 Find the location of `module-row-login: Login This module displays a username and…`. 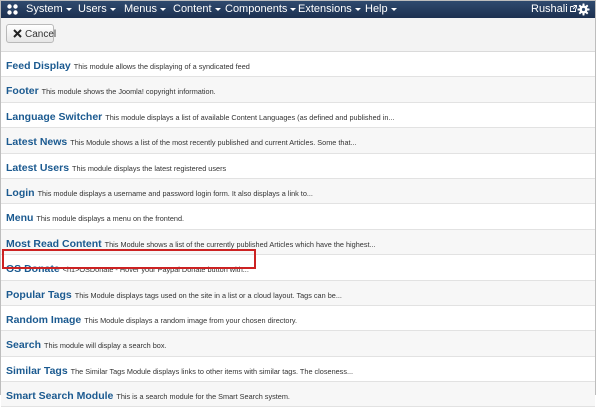

module-row-login: Login This module displays a username and… is located at coordinates (298, 191).